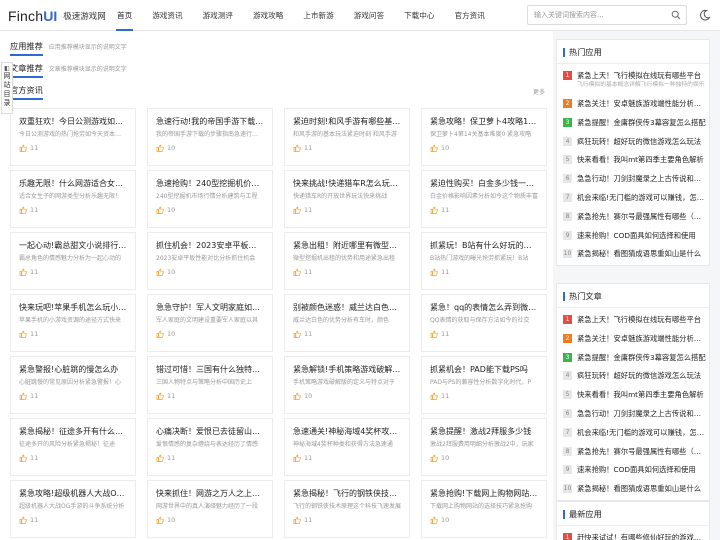 The width and height of the screenshot is (720, 540). Describe the element at coordinates (167, 15) in the screenshot. I see `nav-item-news: 游戏资讯` at that location.